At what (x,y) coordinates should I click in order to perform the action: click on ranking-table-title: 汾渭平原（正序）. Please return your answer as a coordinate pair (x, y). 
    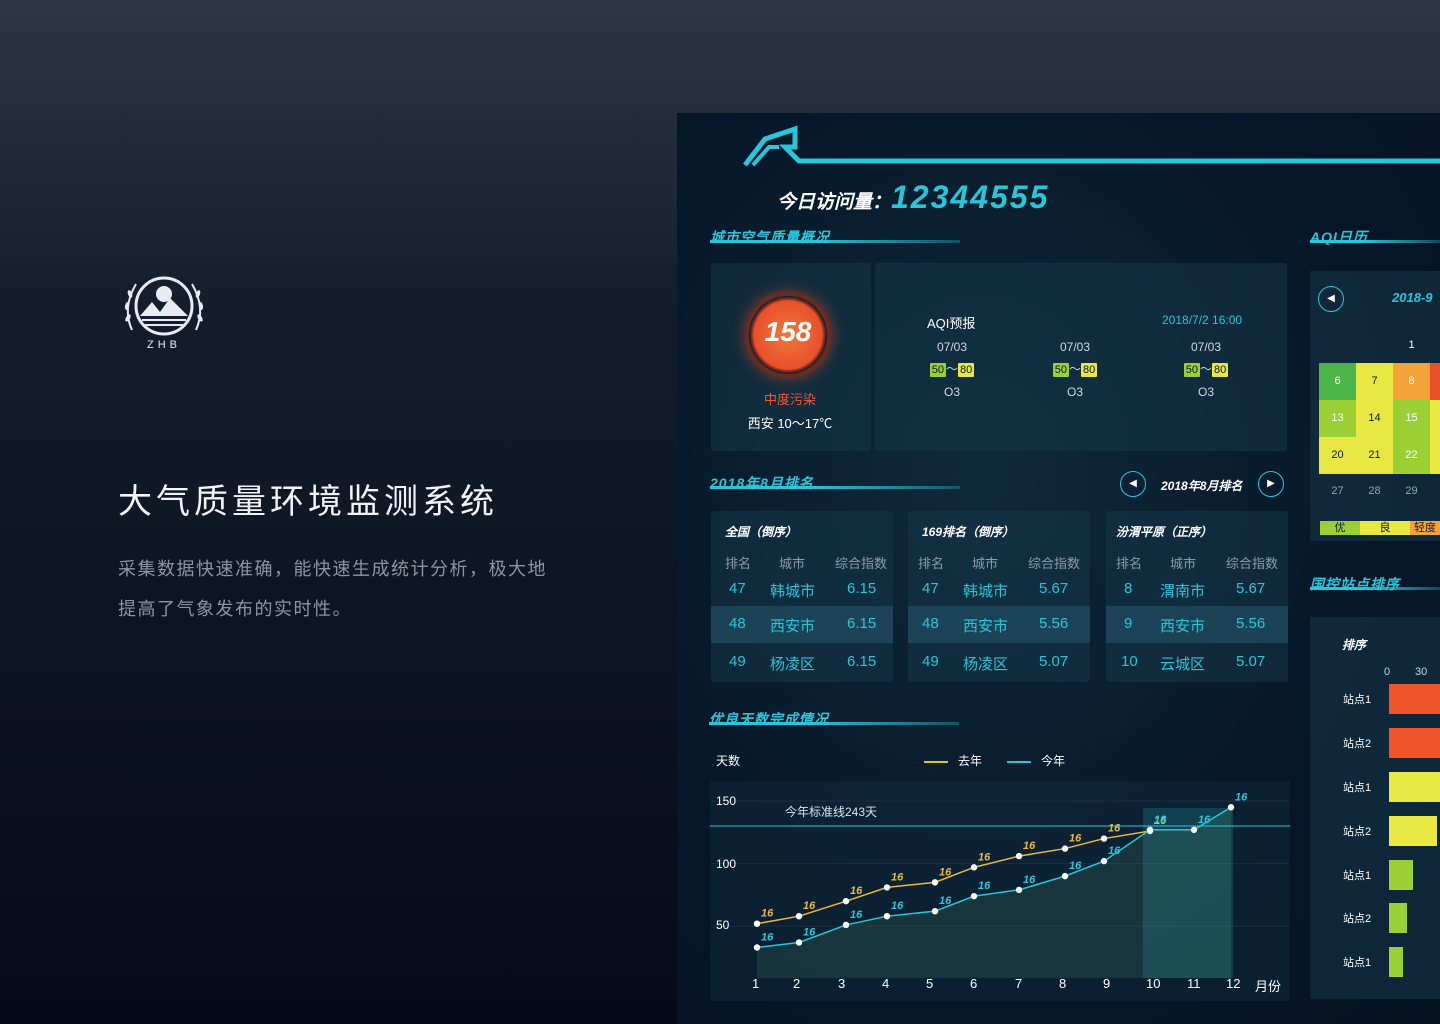
    Looking at the image, I should click on (1164, 532).